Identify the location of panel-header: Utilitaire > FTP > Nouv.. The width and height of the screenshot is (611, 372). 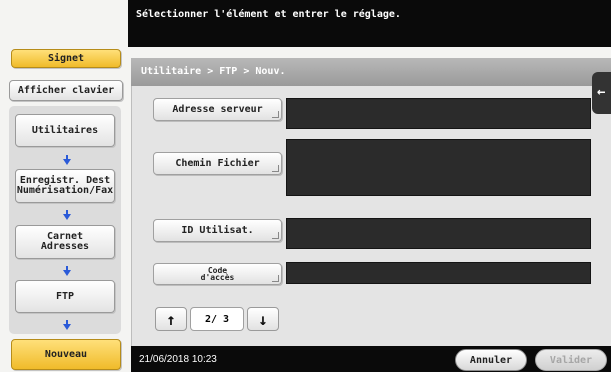
(371, 72).